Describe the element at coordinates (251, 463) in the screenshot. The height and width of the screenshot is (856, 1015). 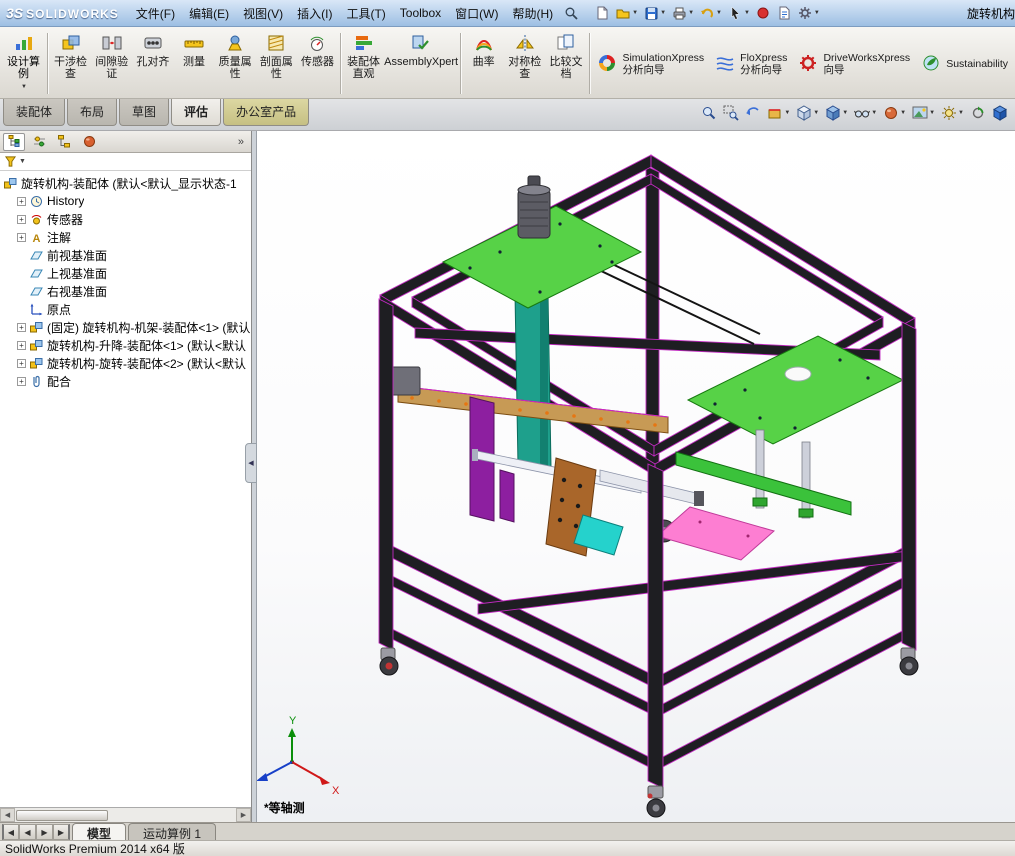
I see `collapse-panel-icon: ◀` at that location.